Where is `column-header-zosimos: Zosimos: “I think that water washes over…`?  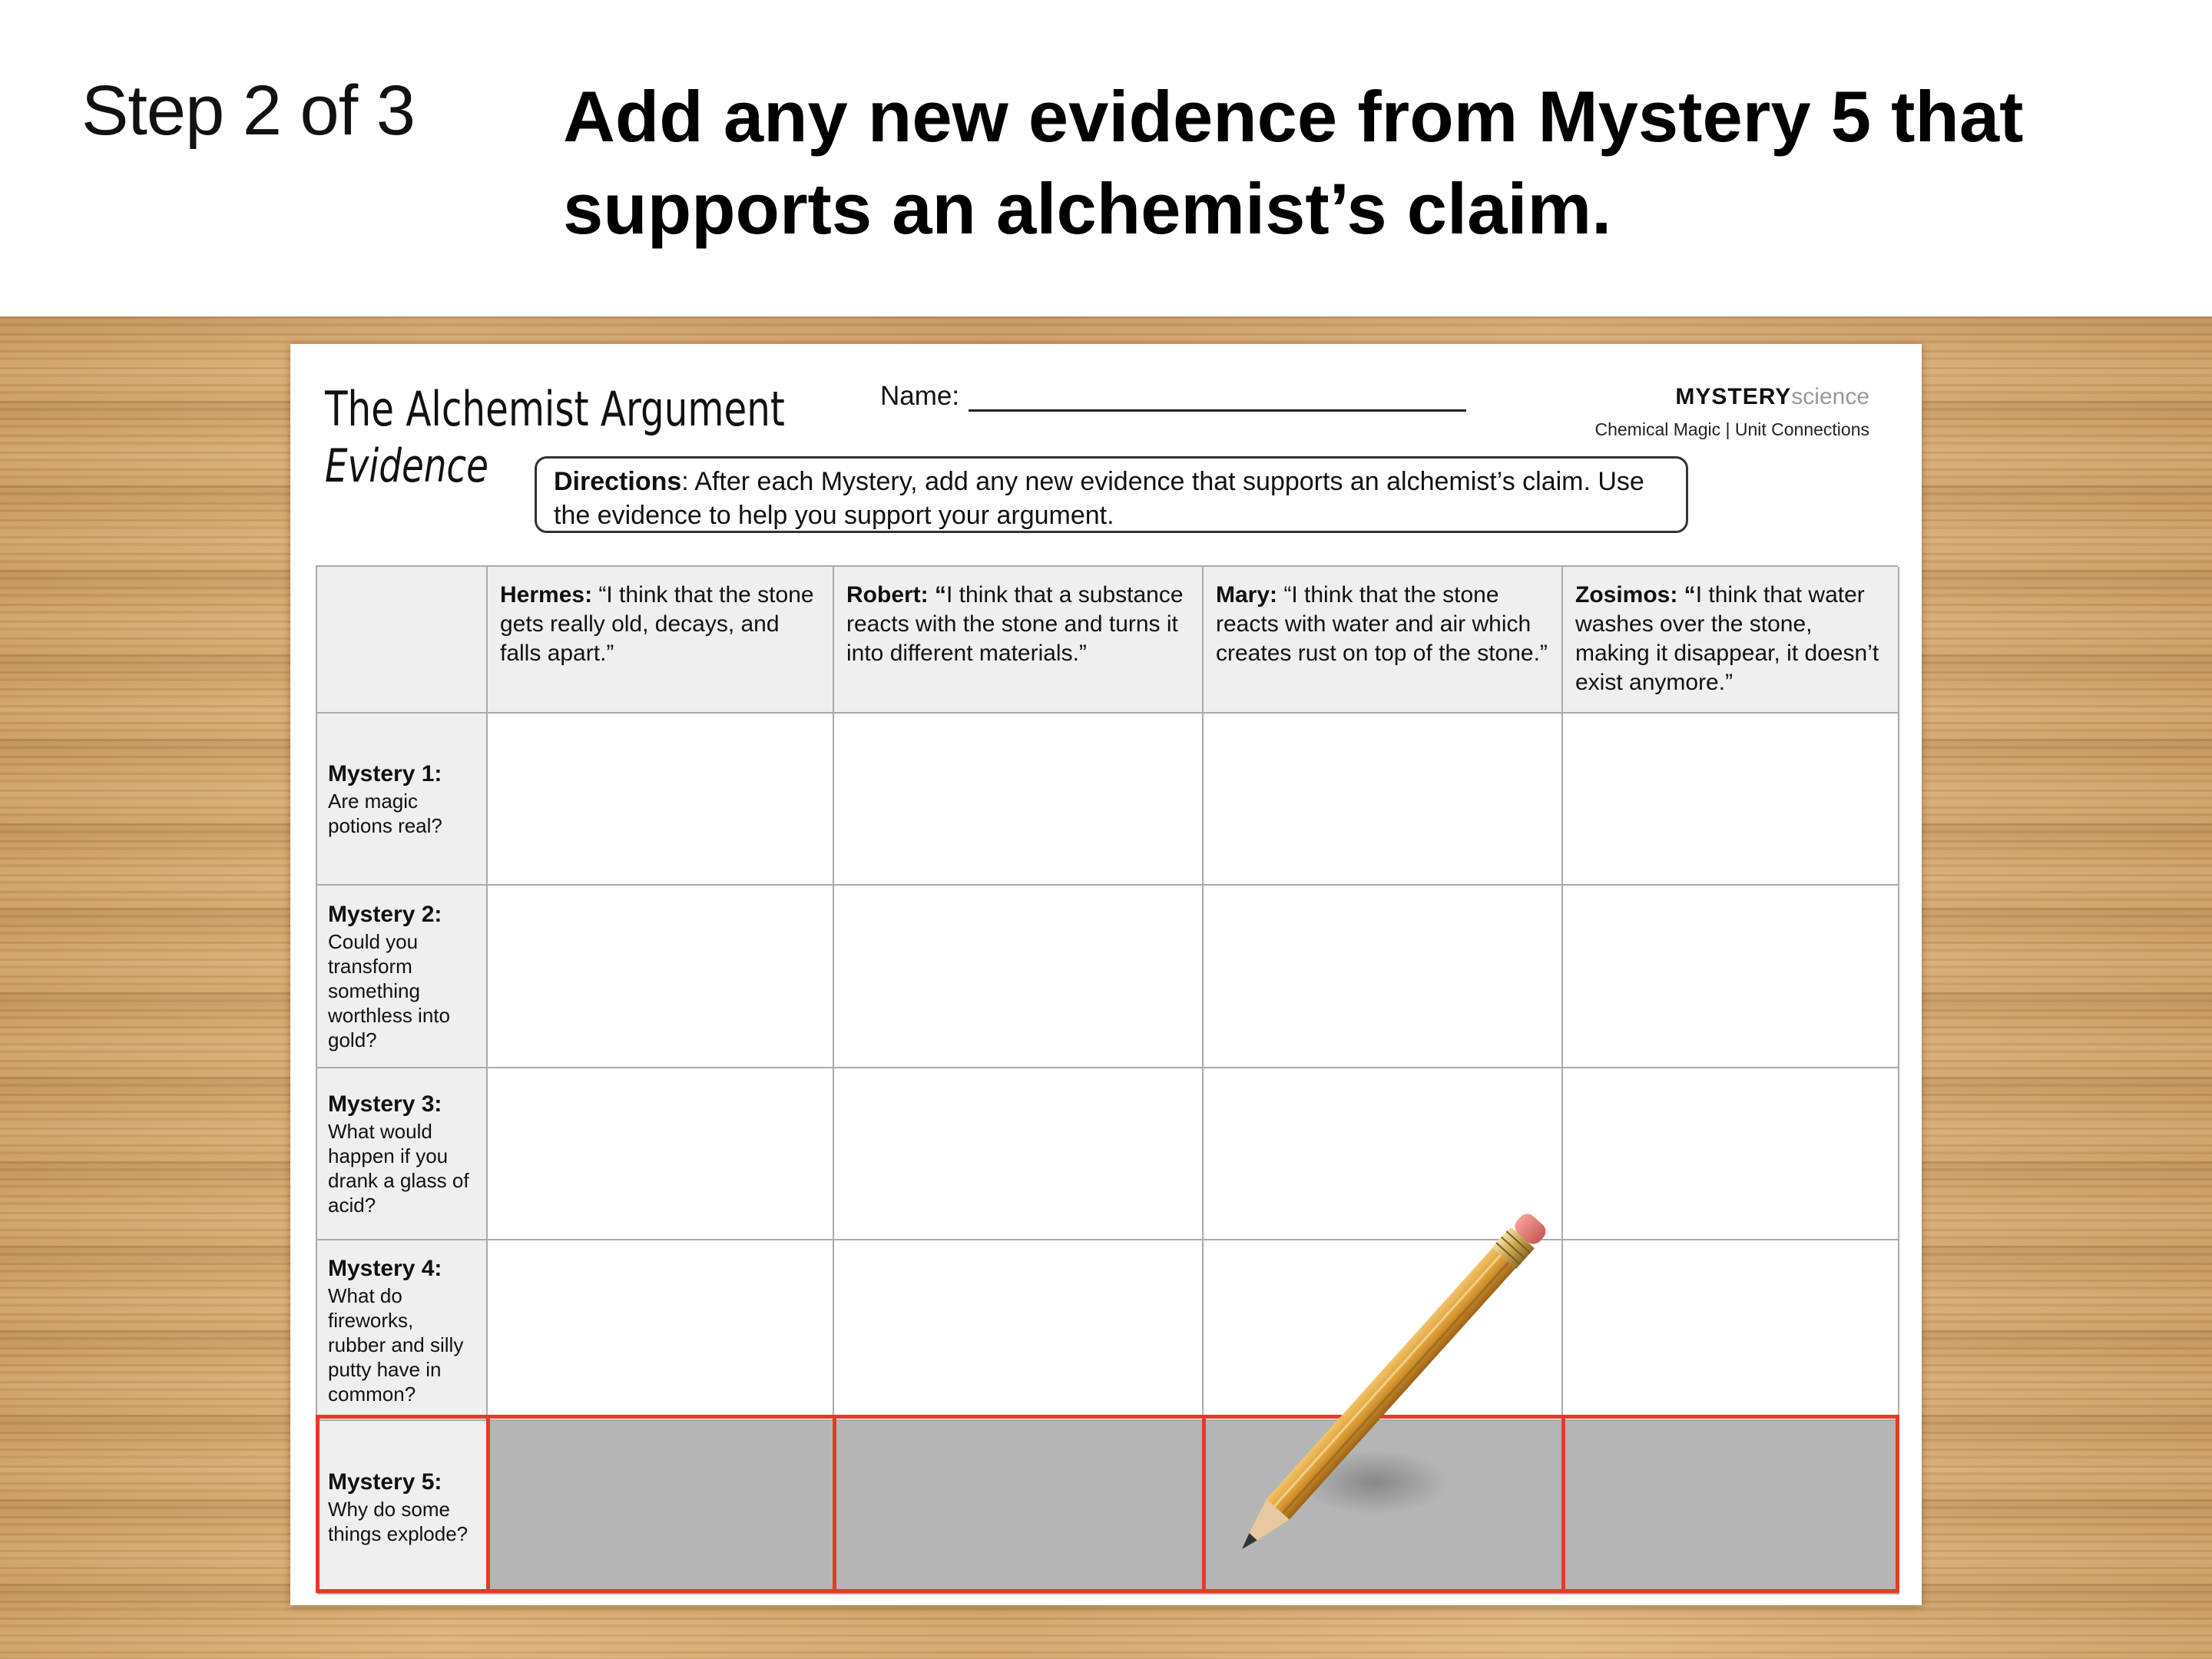 column-header-zosimos: Zosimos: “I think that water washes over… is located at coordinates (1731, 641).